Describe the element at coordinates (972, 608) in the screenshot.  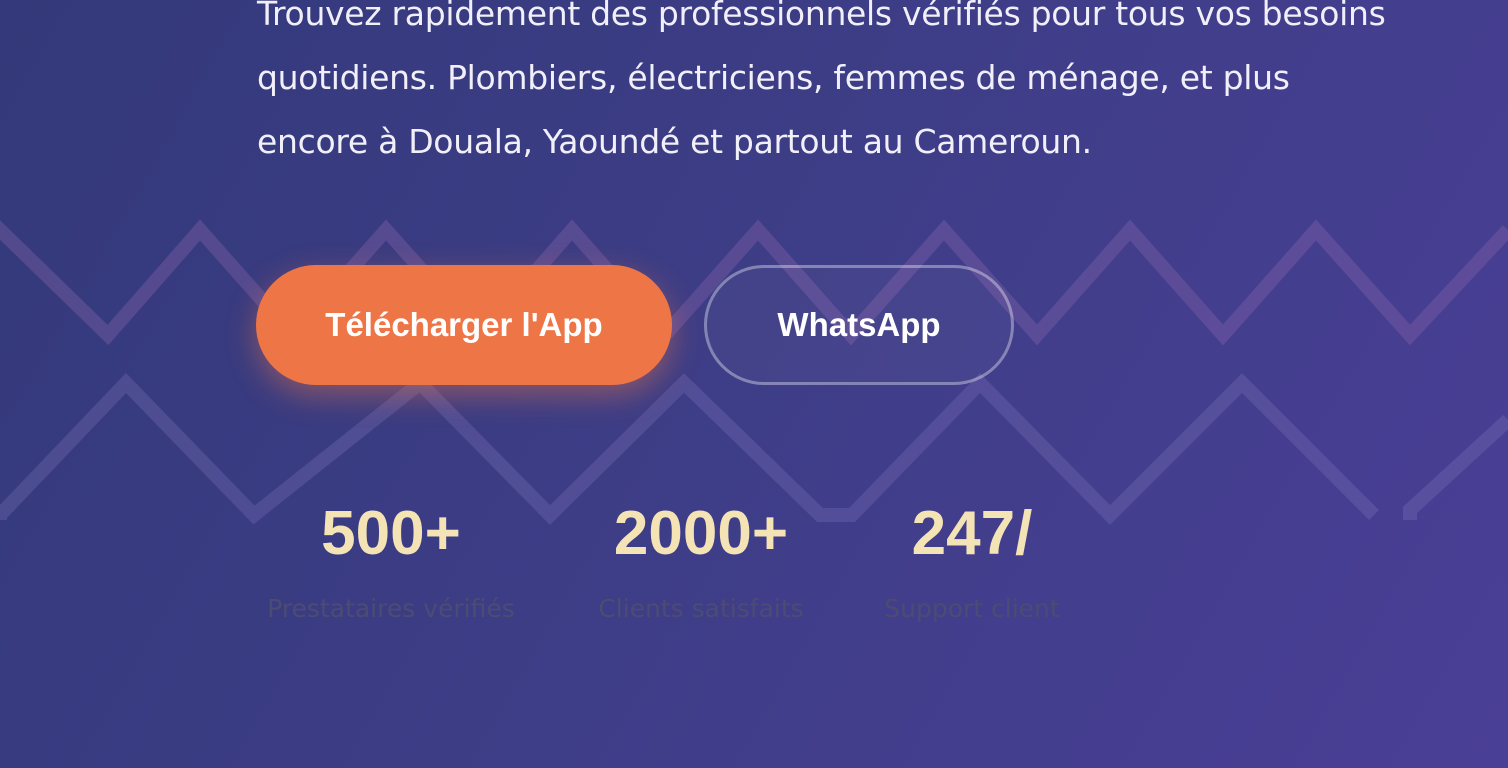
I see `stat-label: Support client` at that location.